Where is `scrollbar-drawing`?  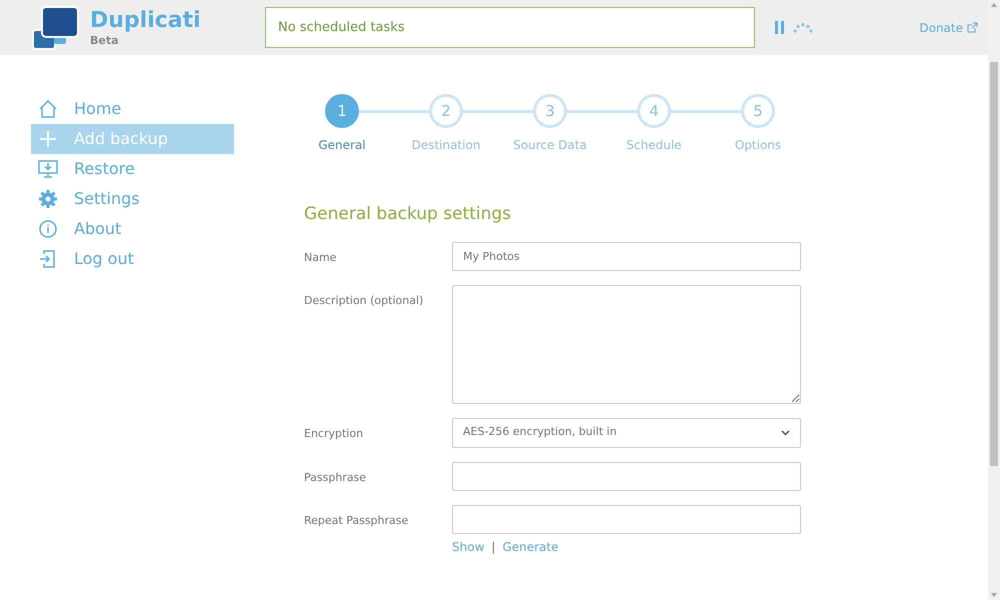
scrollbar-drawing is located at coordinates (994, 300).